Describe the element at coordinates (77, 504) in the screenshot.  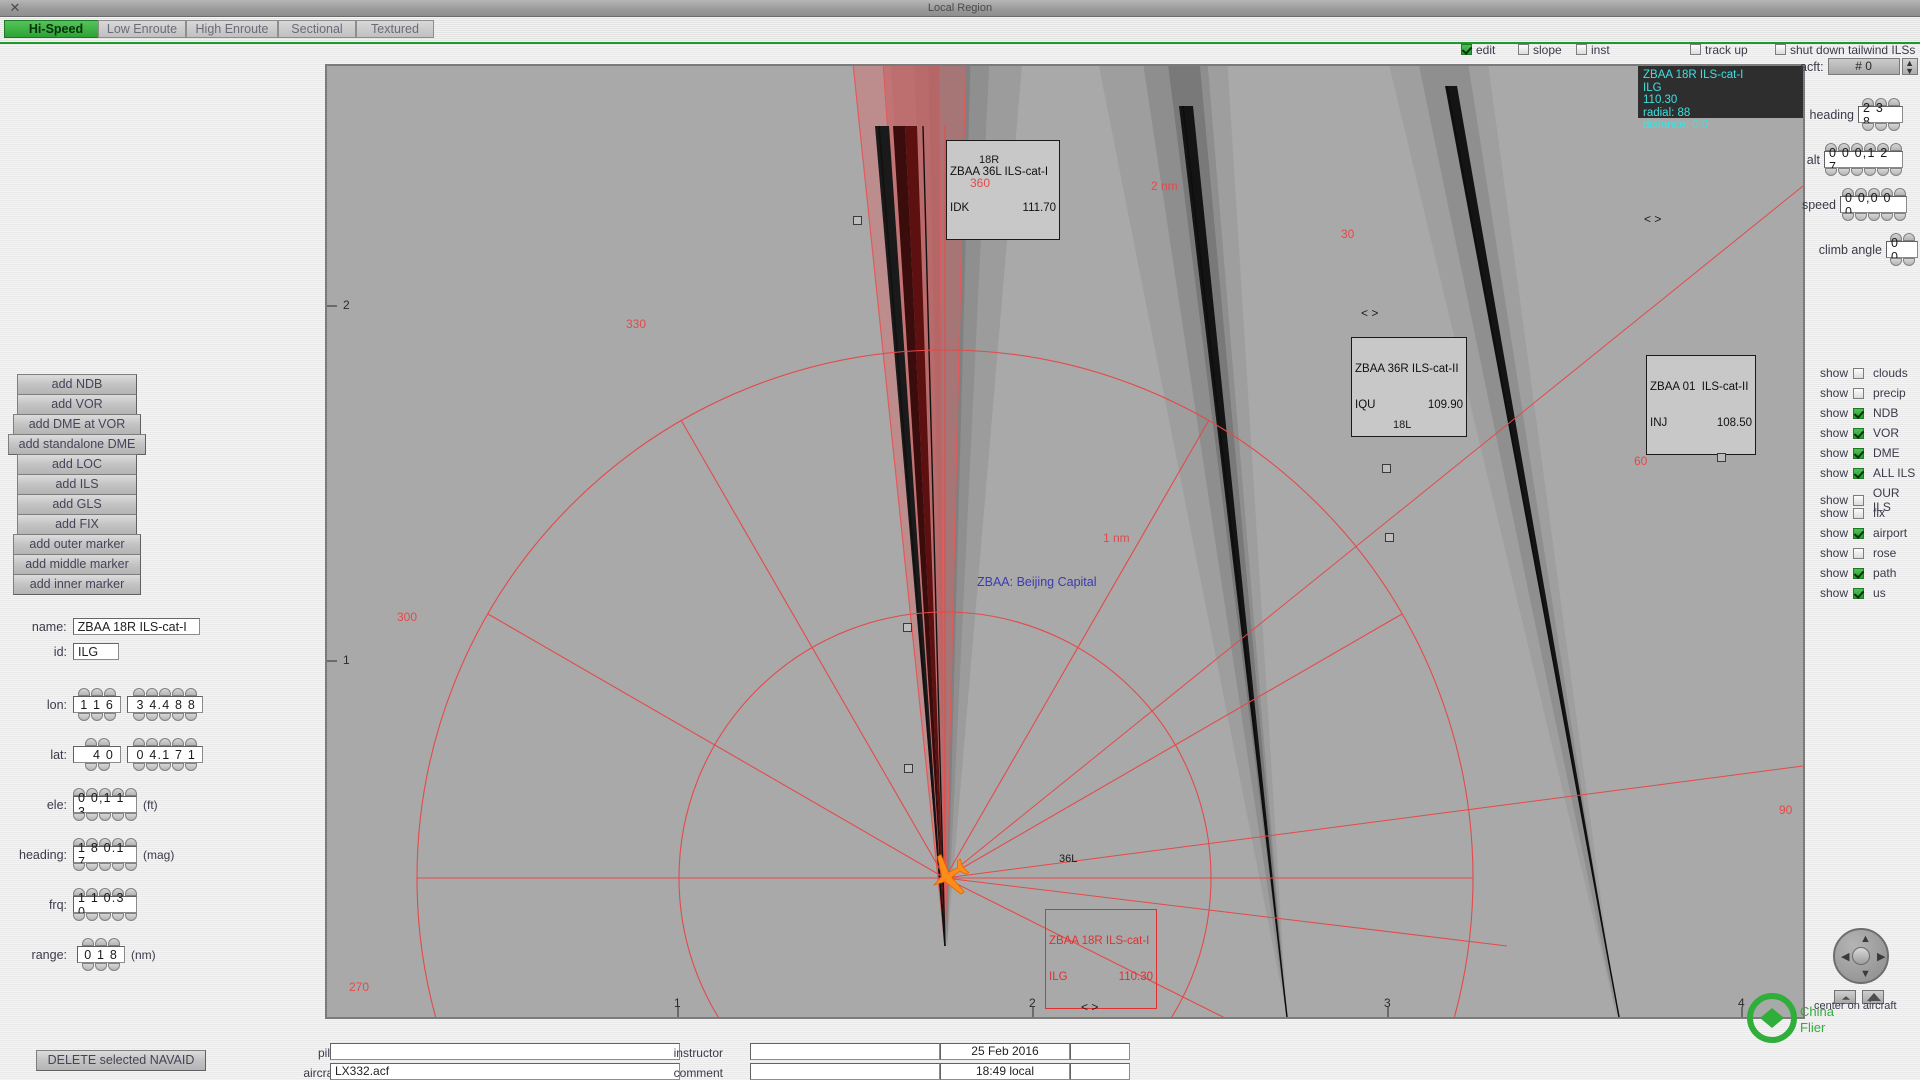
I see `add-gls-button: add GLS` at that location.